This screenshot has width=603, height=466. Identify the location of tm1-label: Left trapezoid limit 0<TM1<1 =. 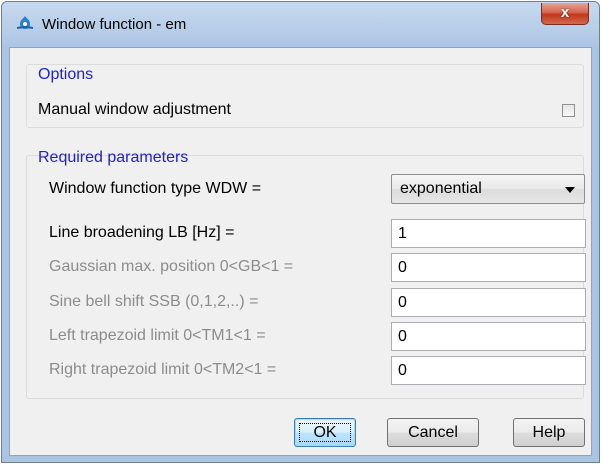
(157, 335).